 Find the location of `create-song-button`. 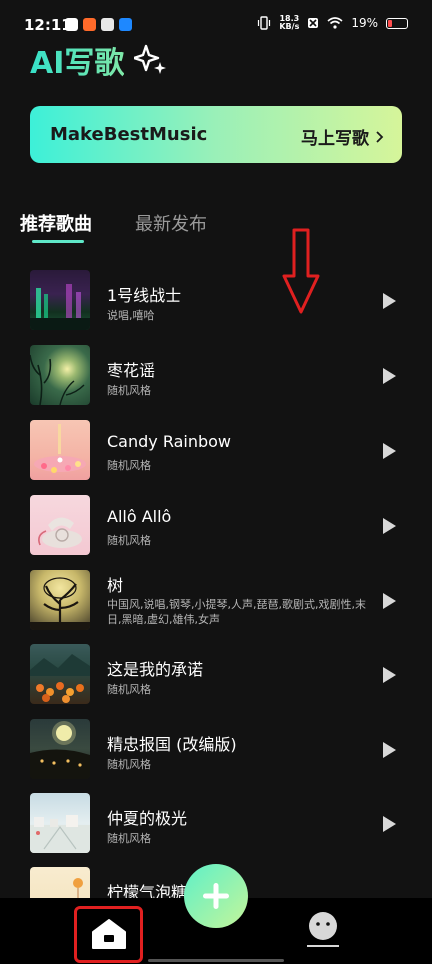

create-song-button is located at coordinates (216, 896).